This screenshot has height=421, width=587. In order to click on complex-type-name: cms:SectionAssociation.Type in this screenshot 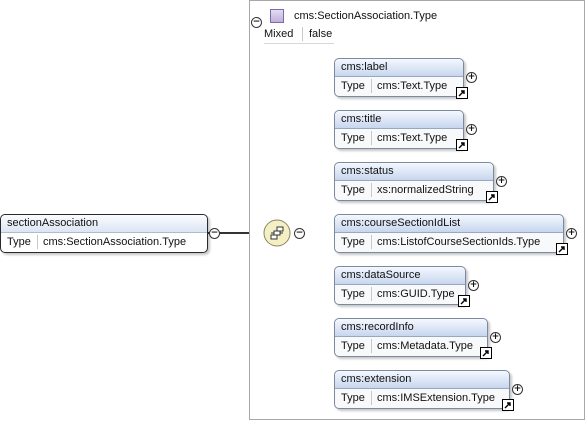, I will do `click(366, 16)`.